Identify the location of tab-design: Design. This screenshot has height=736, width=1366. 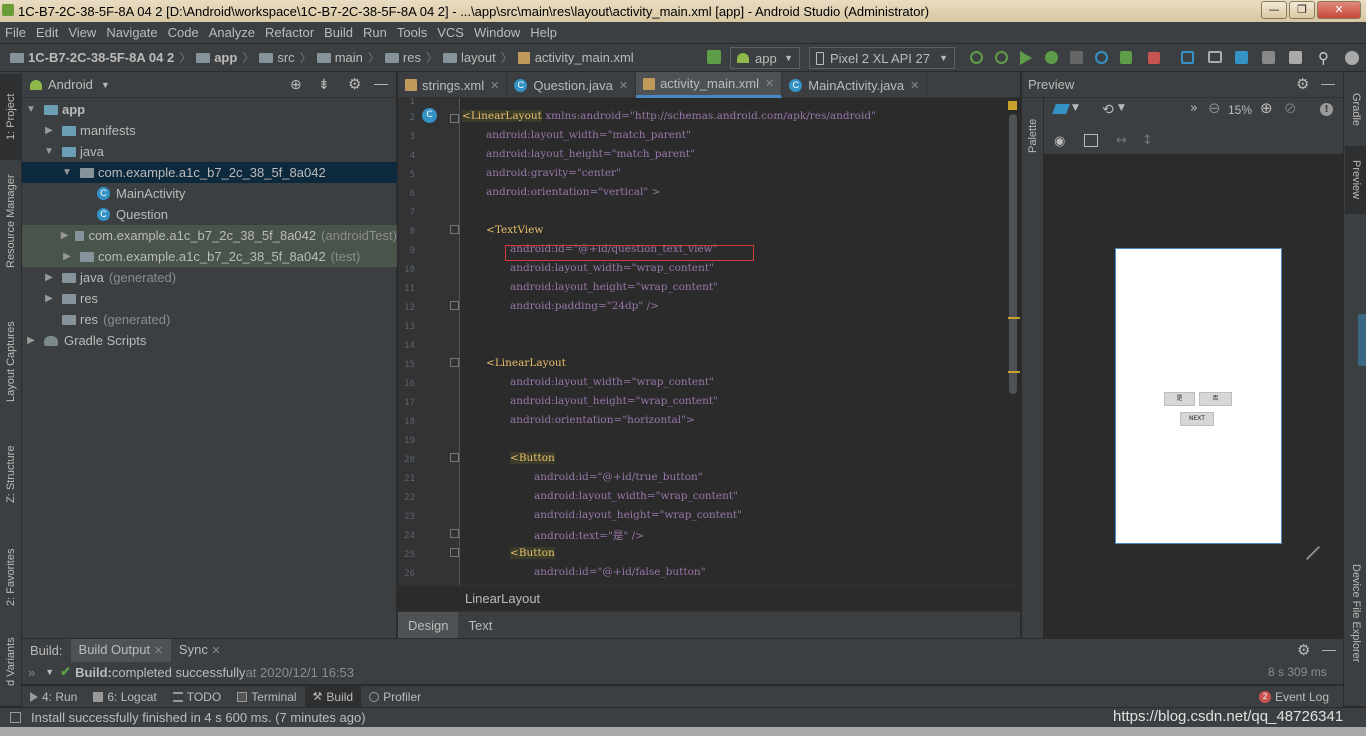
(428, 625).